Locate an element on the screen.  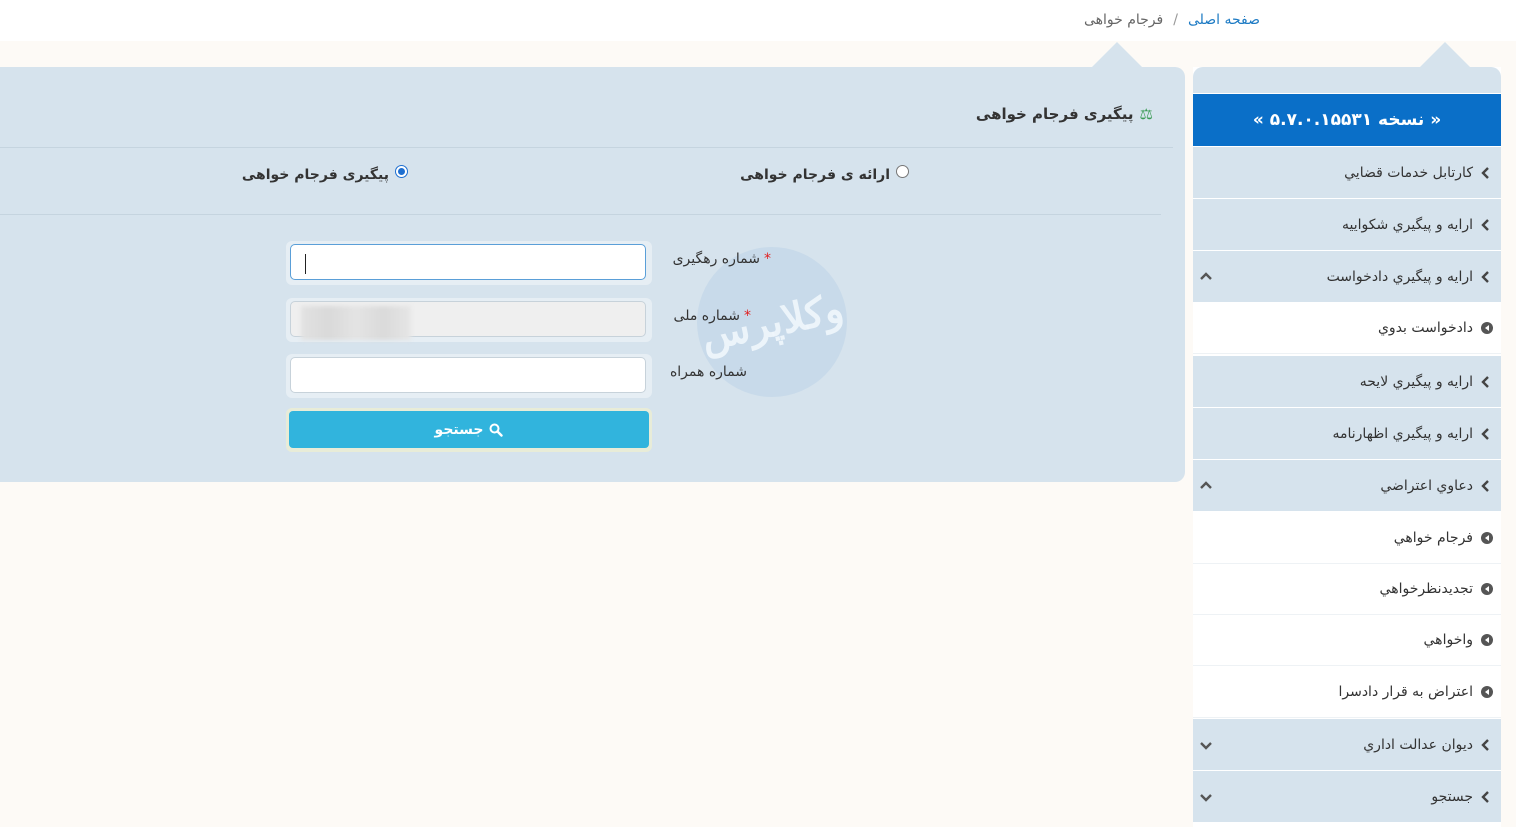
sidebar-menu-group: دعاوي اعتراضي is located at coordinates (1347, 485).